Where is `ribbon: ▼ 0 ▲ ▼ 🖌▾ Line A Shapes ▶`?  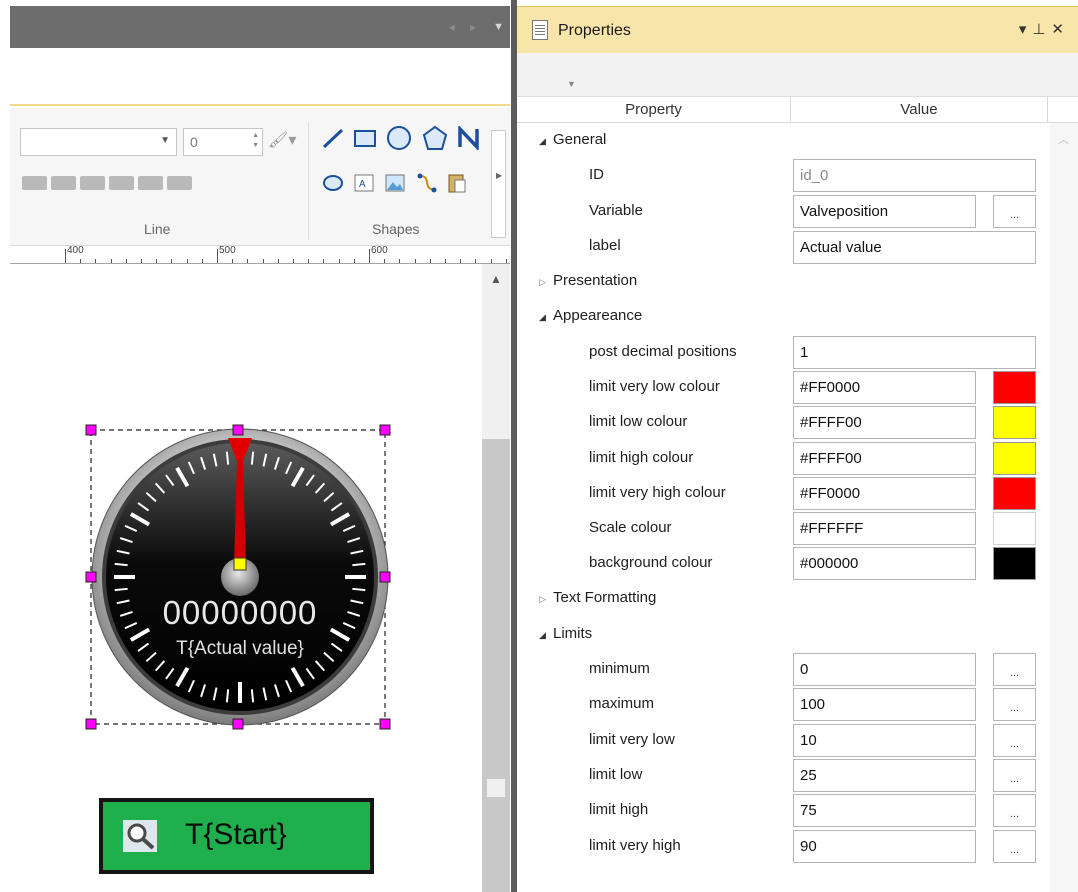
ribbon: ▼ 0 ▲ ▼ 🖌▾ Line A Shapes ▶ is located at coordinates (260, 177).